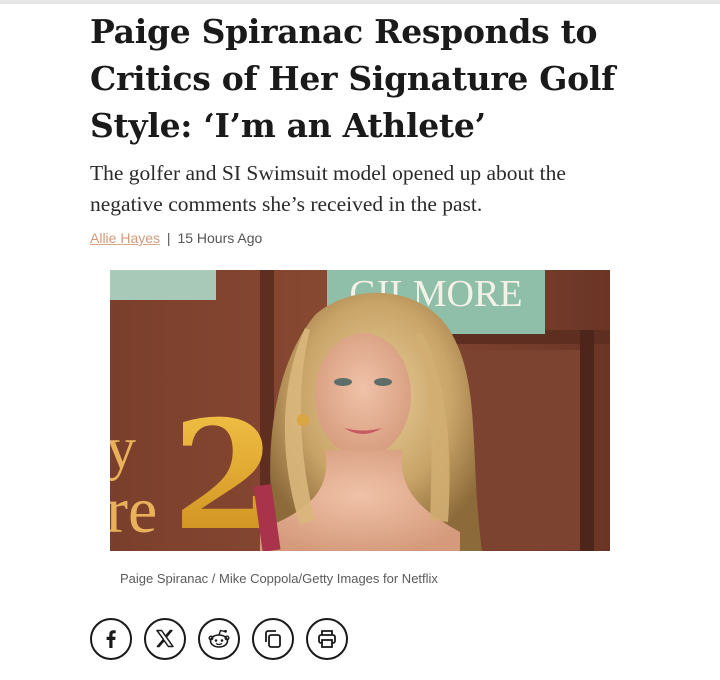 This screenshot has width=720, height=680. I want to click on svg-text: re, so click(133, 510).